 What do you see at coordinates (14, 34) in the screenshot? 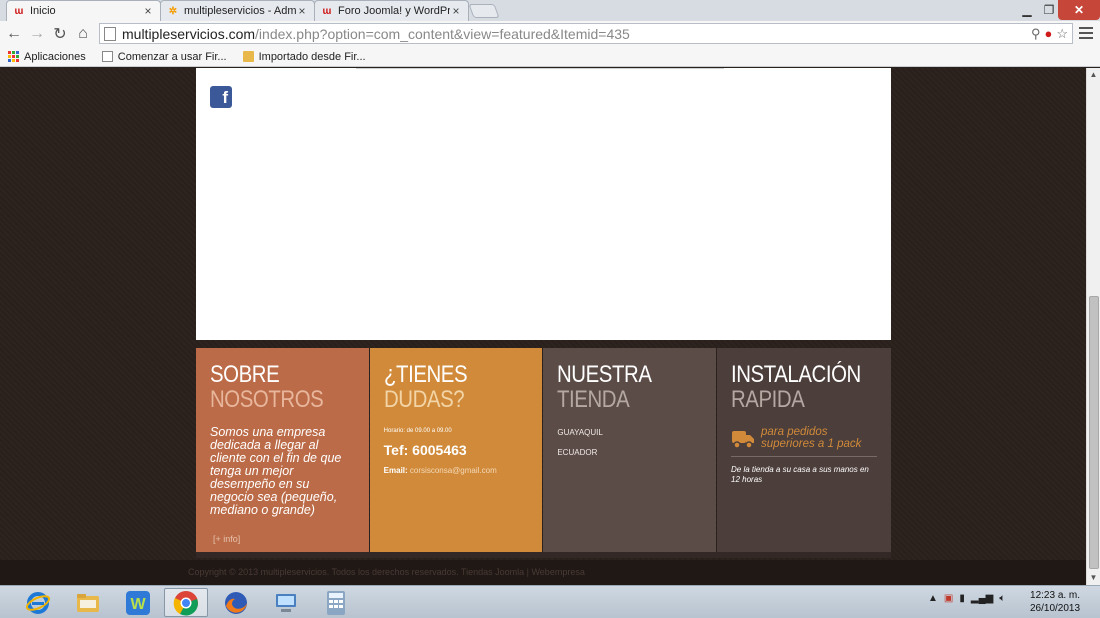
I see `back-arrow-icon: ←` at bounding box center [14, 34].